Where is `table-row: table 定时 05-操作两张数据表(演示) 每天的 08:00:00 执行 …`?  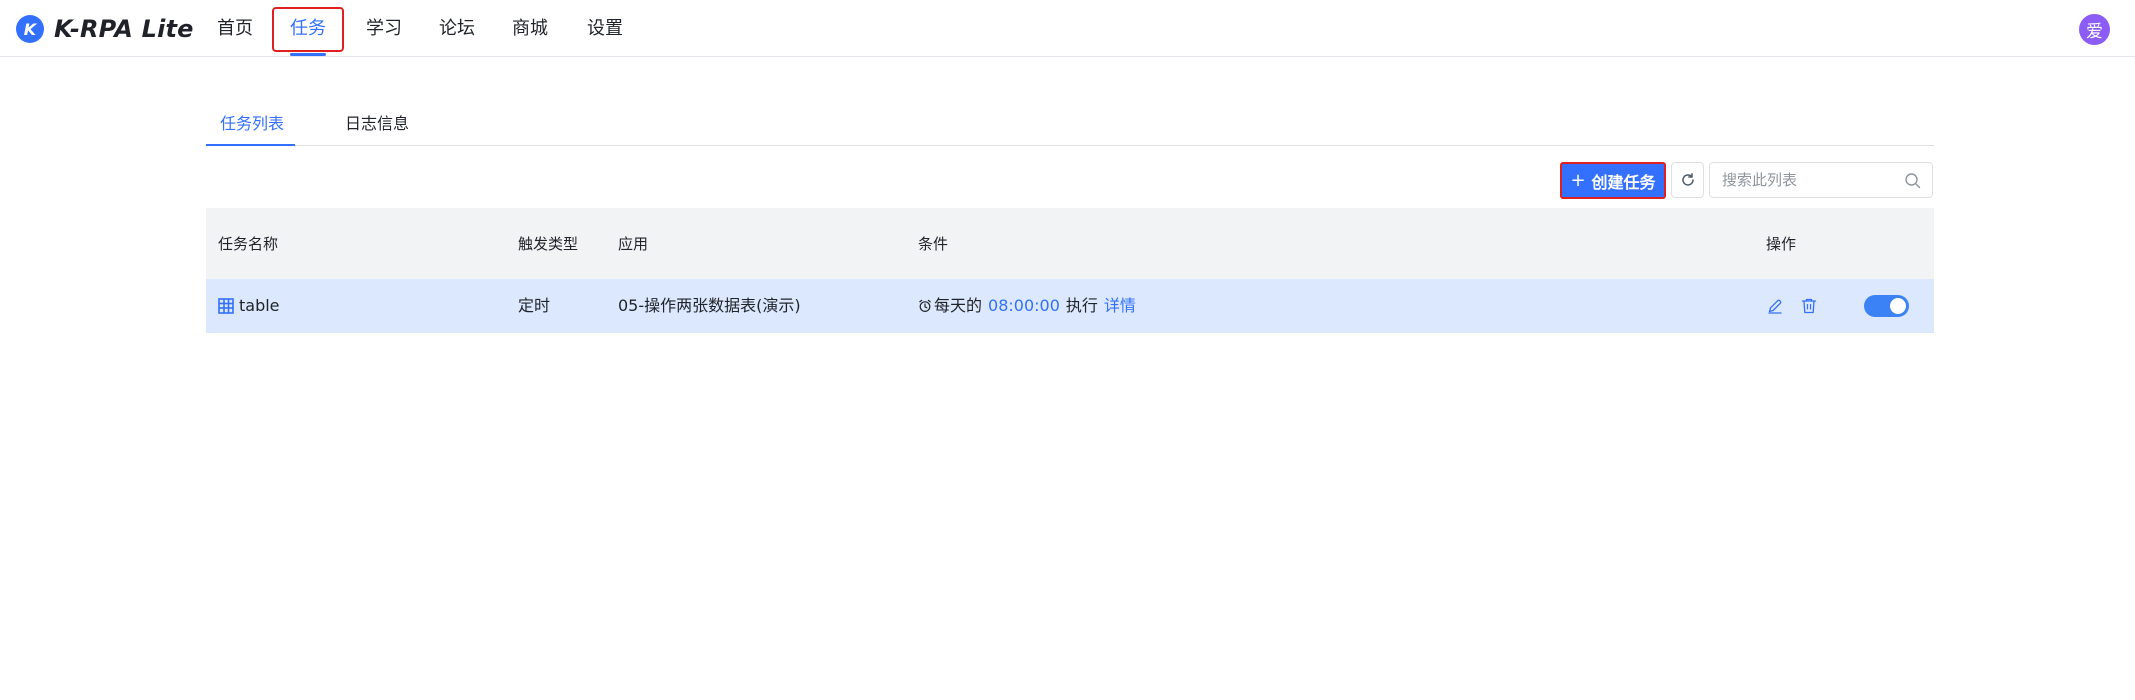
table-row: table 定时 05-操作两张数据表(演示) 每天的 08:00:00 执行 … is located at coordinates (1070, 306).